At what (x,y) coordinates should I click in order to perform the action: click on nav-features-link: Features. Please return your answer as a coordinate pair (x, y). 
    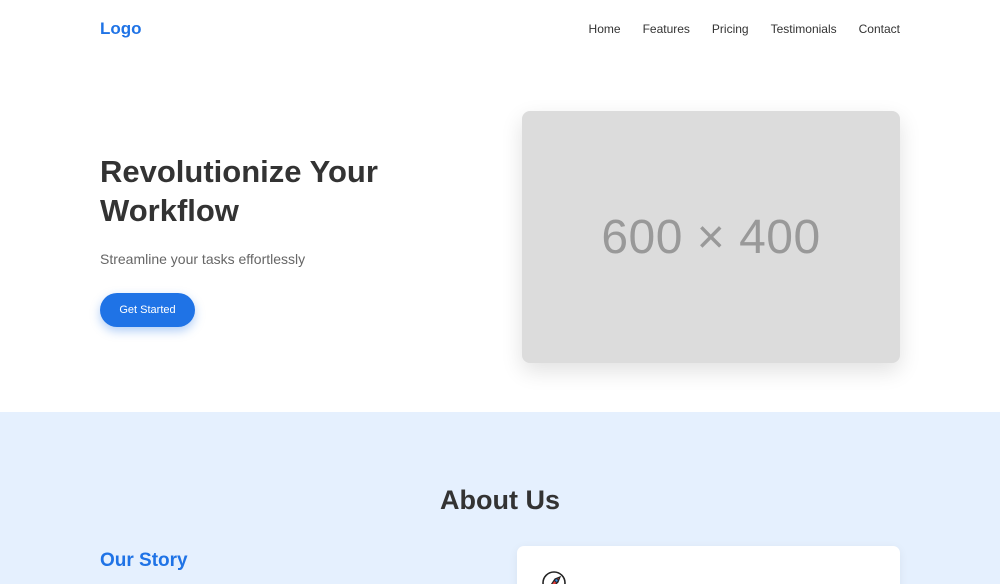
    Looking at the image, I should click on (666, 29).